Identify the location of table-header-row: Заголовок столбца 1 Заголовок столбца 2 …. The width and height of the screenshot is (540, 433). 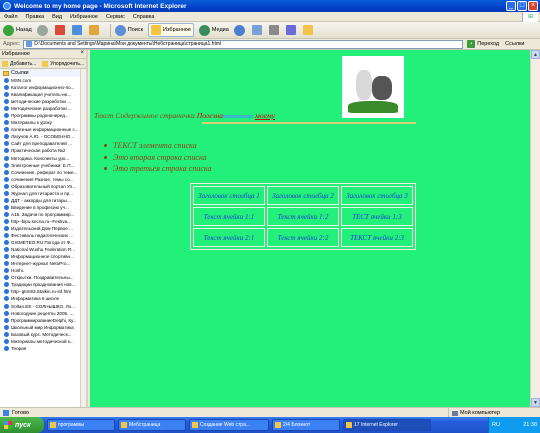
(303, 195).